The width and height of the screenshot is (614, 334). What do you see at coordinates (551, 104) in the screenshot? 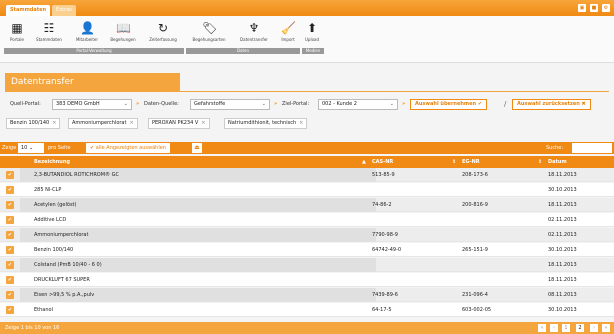
I see `auswahl-zuruecksetzen-button: Auswahl zurücksetzen ✖` at bounding box center [551, 104].